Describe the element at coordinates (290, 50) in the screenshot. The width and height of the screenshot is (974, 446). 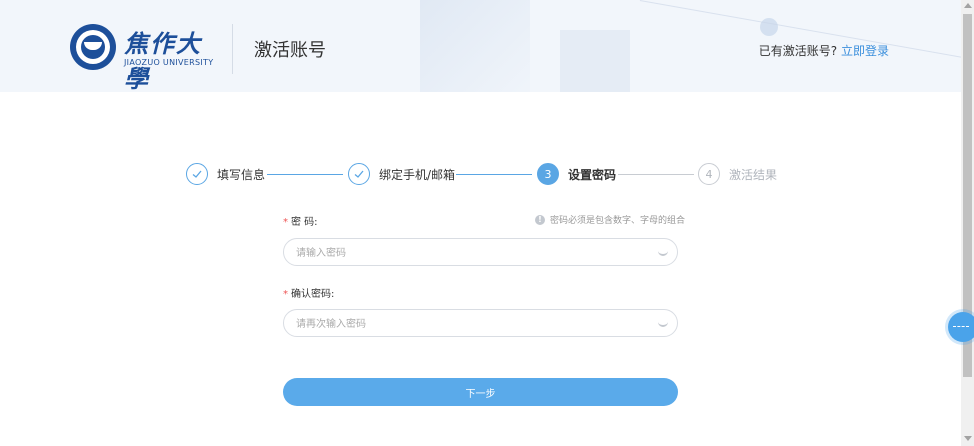
I see `page-title: 激活账号` at that location.